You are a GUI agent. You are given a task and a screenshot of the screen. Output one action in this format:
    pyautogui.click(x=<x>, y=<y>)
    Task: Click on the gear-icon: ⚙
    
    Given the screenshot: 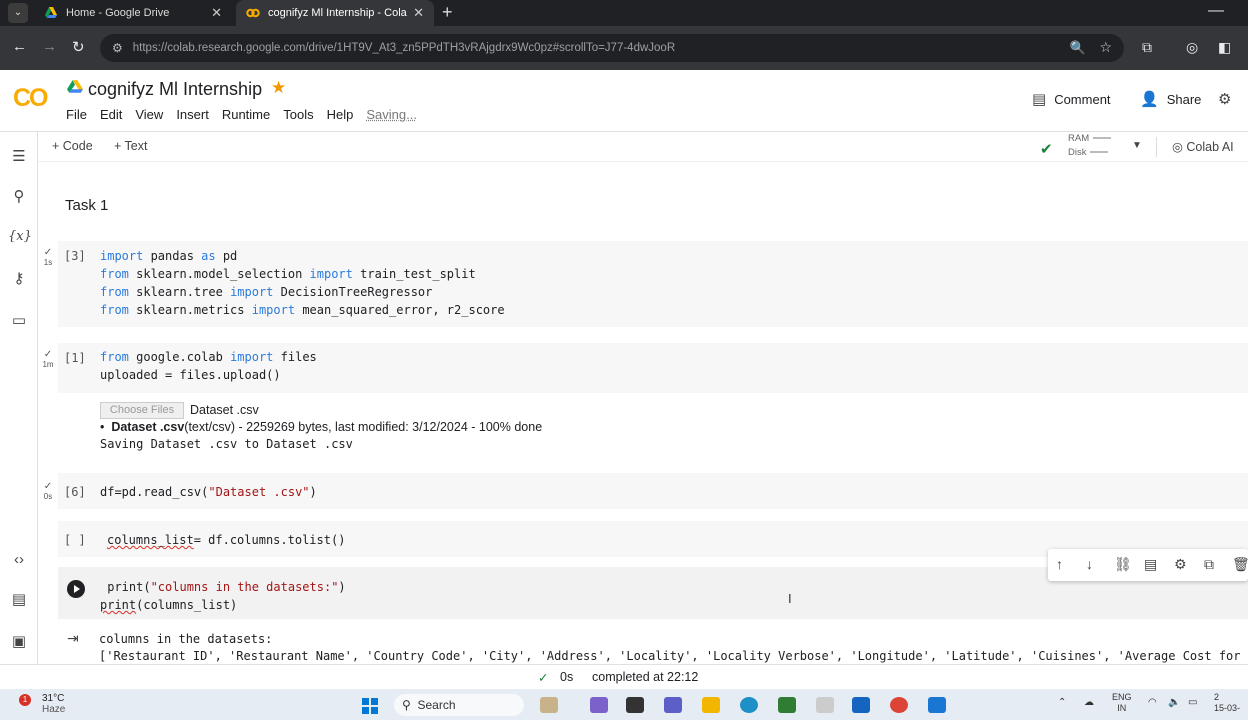 What is the action you would take?
    pyautogui.click(x=1180, y=564)
    